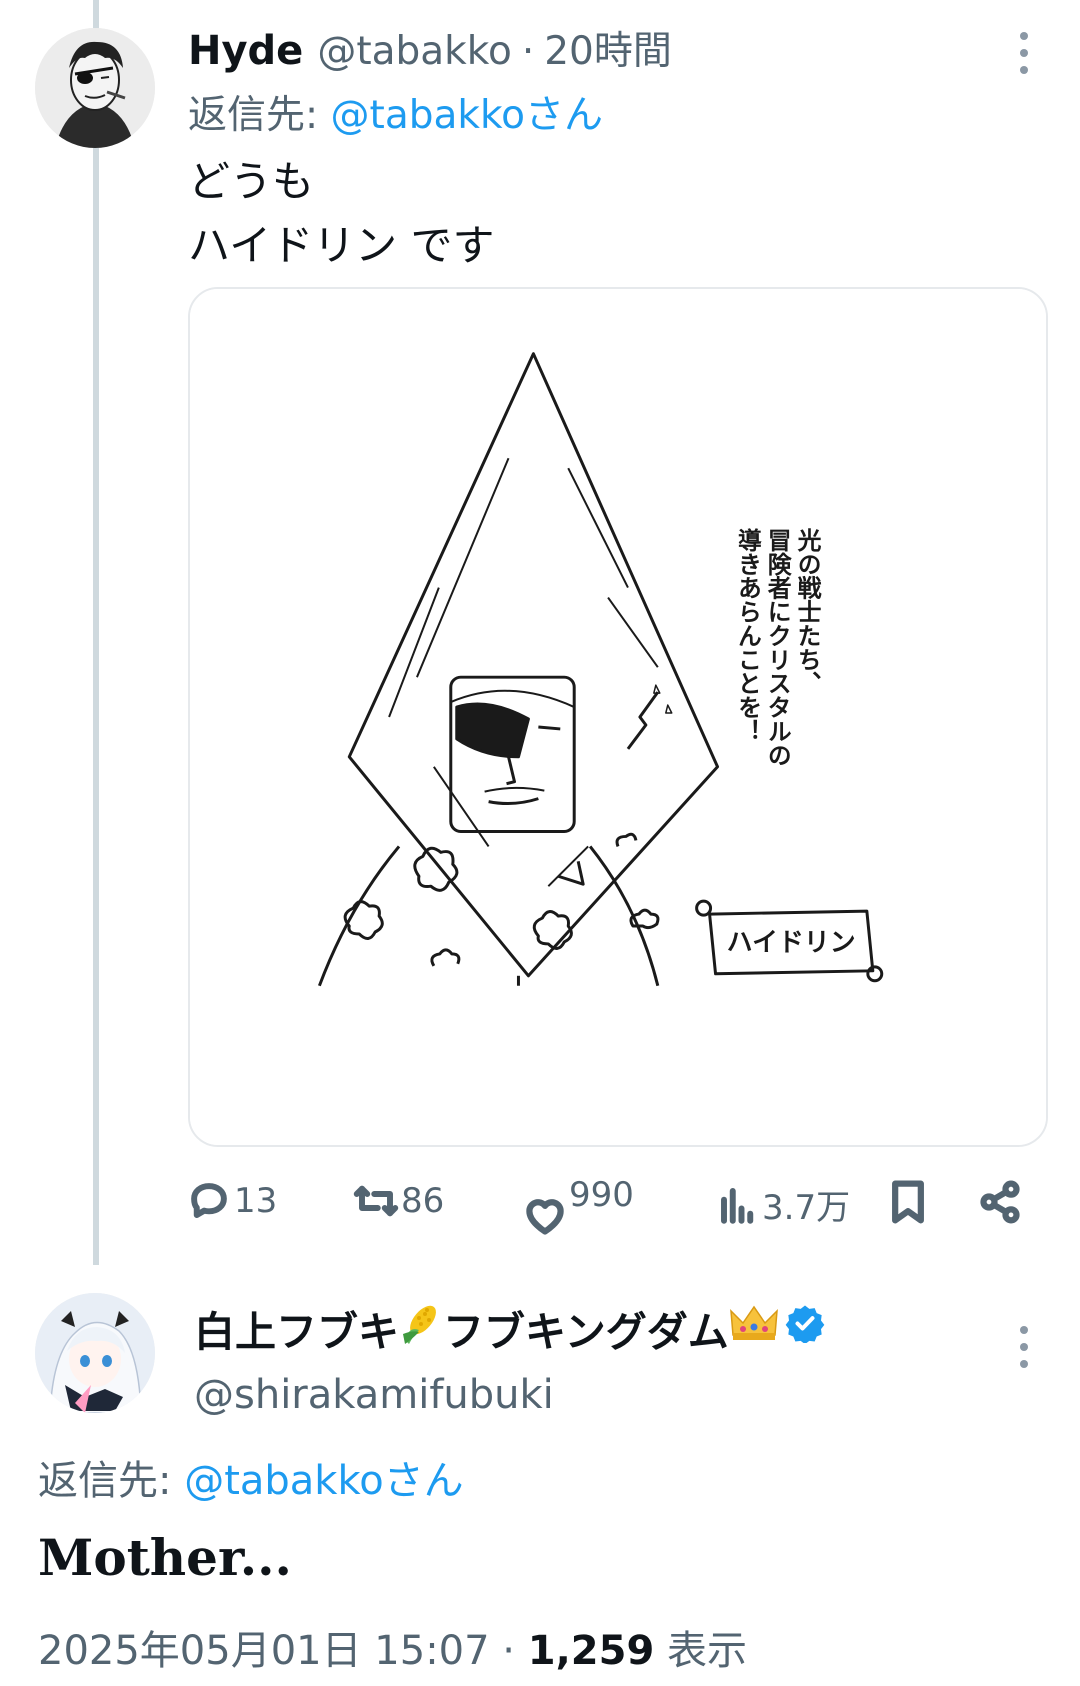  I want to click on tweet1-display-name: Hyde, so click(245, 51).